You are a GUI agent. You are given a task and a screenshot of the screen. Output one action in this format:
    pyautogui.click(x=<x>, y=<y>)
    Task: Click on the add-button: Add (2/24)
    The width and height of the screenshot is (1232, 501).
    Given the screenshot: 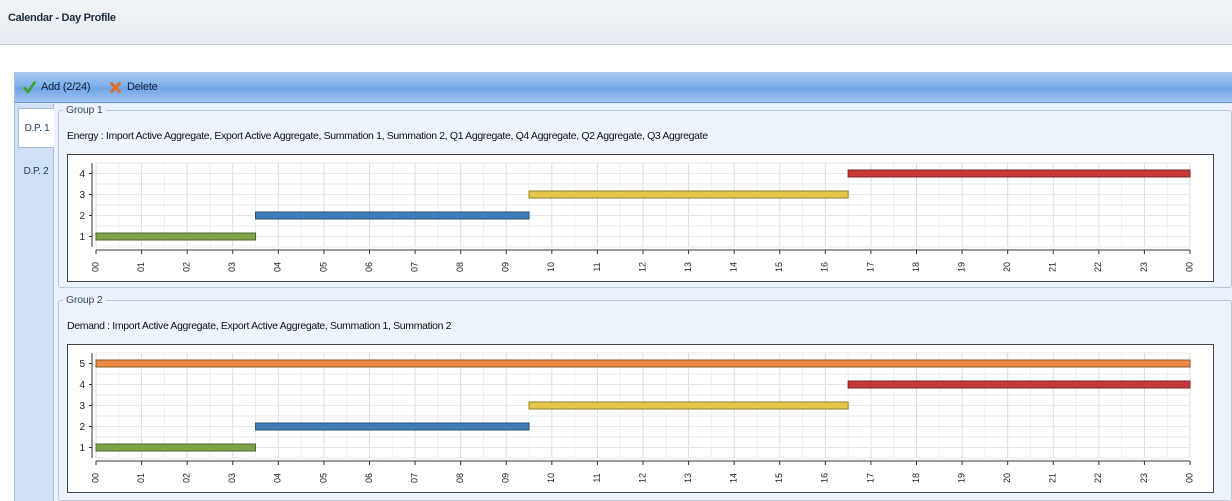 What is the action you would take?
    pyautogui.click(x=57, y=87)
    